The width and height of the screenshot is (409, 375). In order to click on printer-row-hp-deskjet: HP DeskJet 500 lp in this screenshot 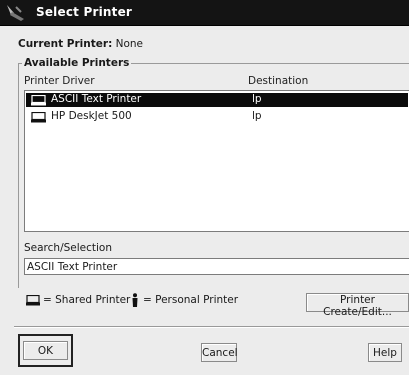, I will do `click(217, 117)`.